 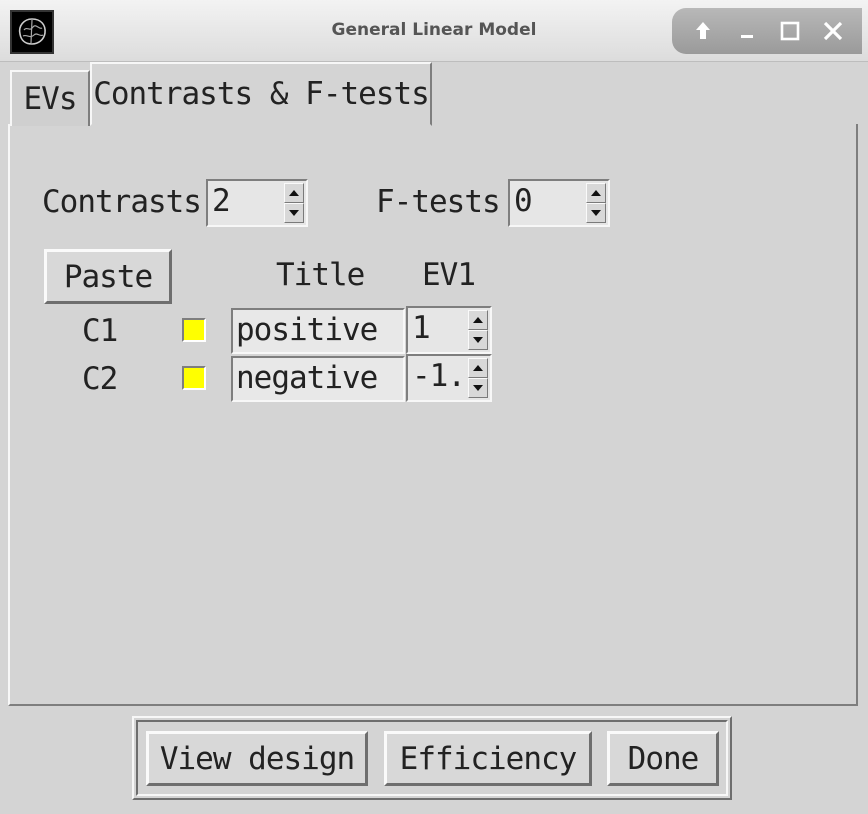 I want to click on ftests-label: F-tests, so click(x=438, y=202).